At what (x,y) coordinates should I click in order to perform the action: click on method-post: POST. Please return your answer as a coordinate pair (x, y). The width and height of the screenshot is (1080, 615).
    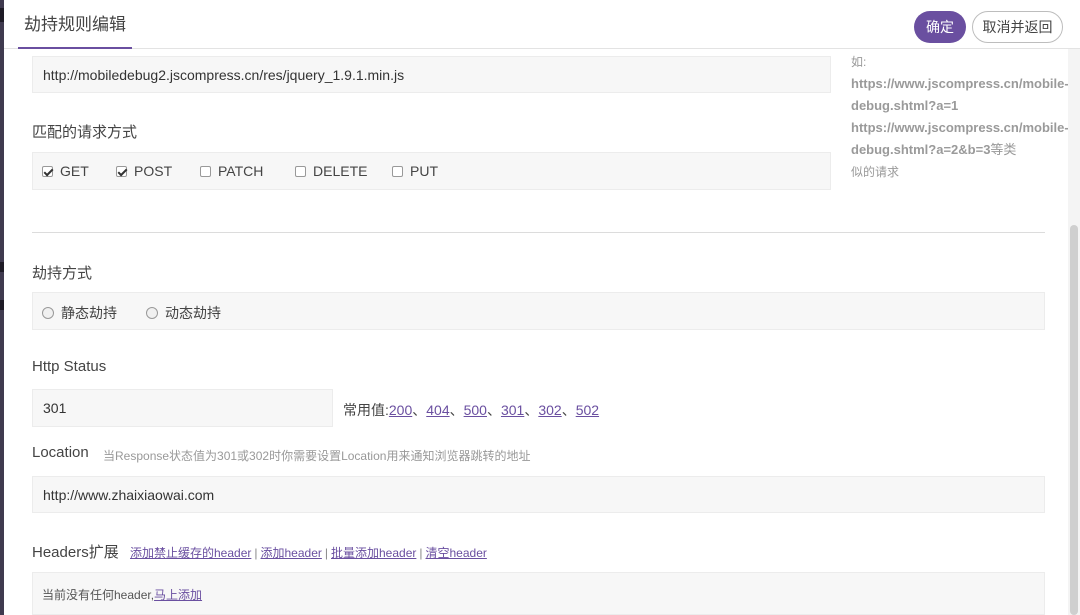
    Looking at the image, I should click on (144, 171).